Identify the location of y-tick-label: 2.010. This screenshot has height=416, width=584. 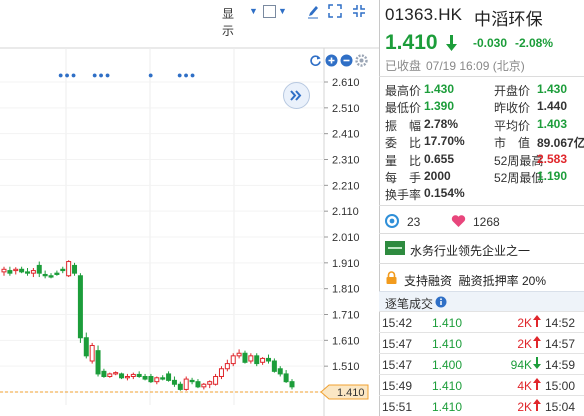
(346, 238).